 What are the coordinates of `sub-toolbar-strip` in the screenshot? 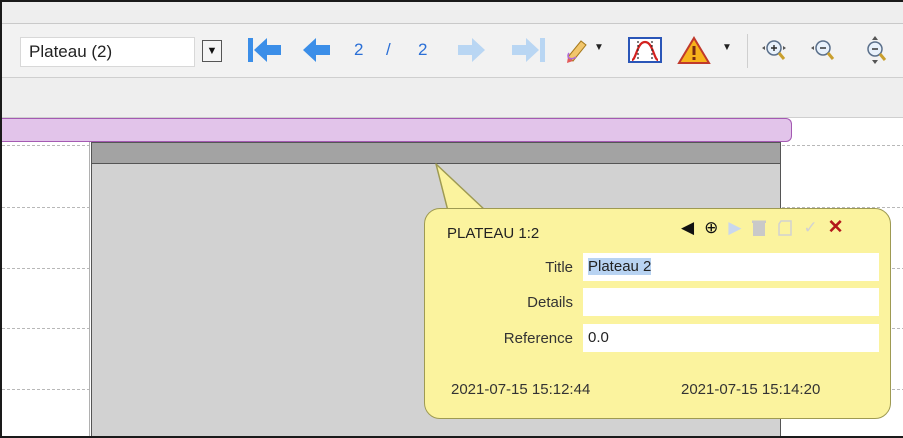 It's located at (452, 98).